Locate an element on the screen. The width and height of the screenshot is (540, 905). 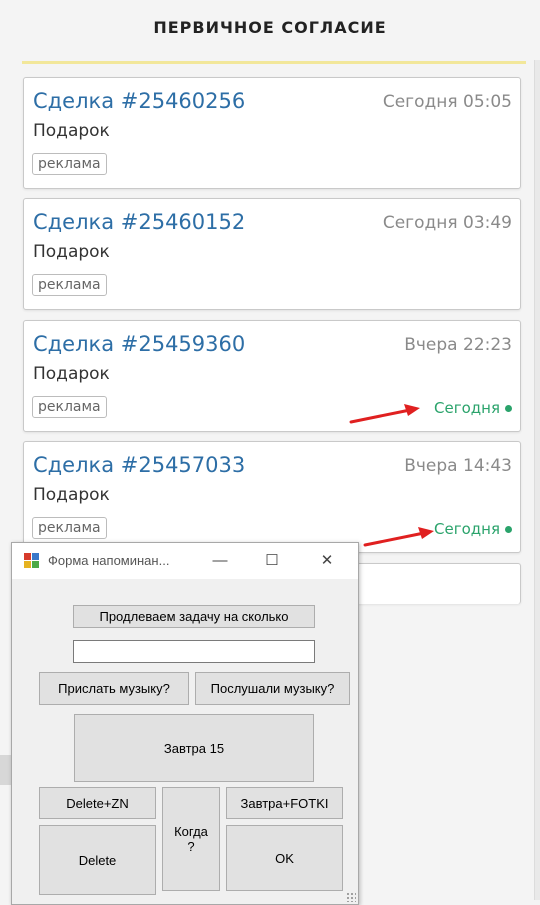
deal-link: Сделка #25457033 is located at coordinates (139, 465).